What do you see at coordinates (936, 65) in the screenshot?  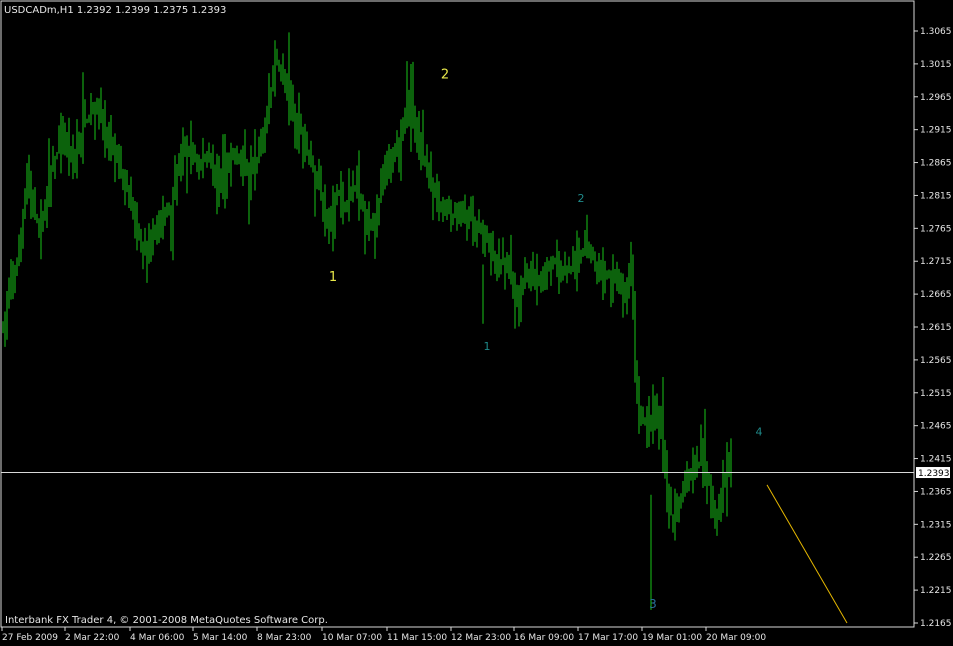 I see `y-tick-label: 1.3015` at bounding box center [936, 65].